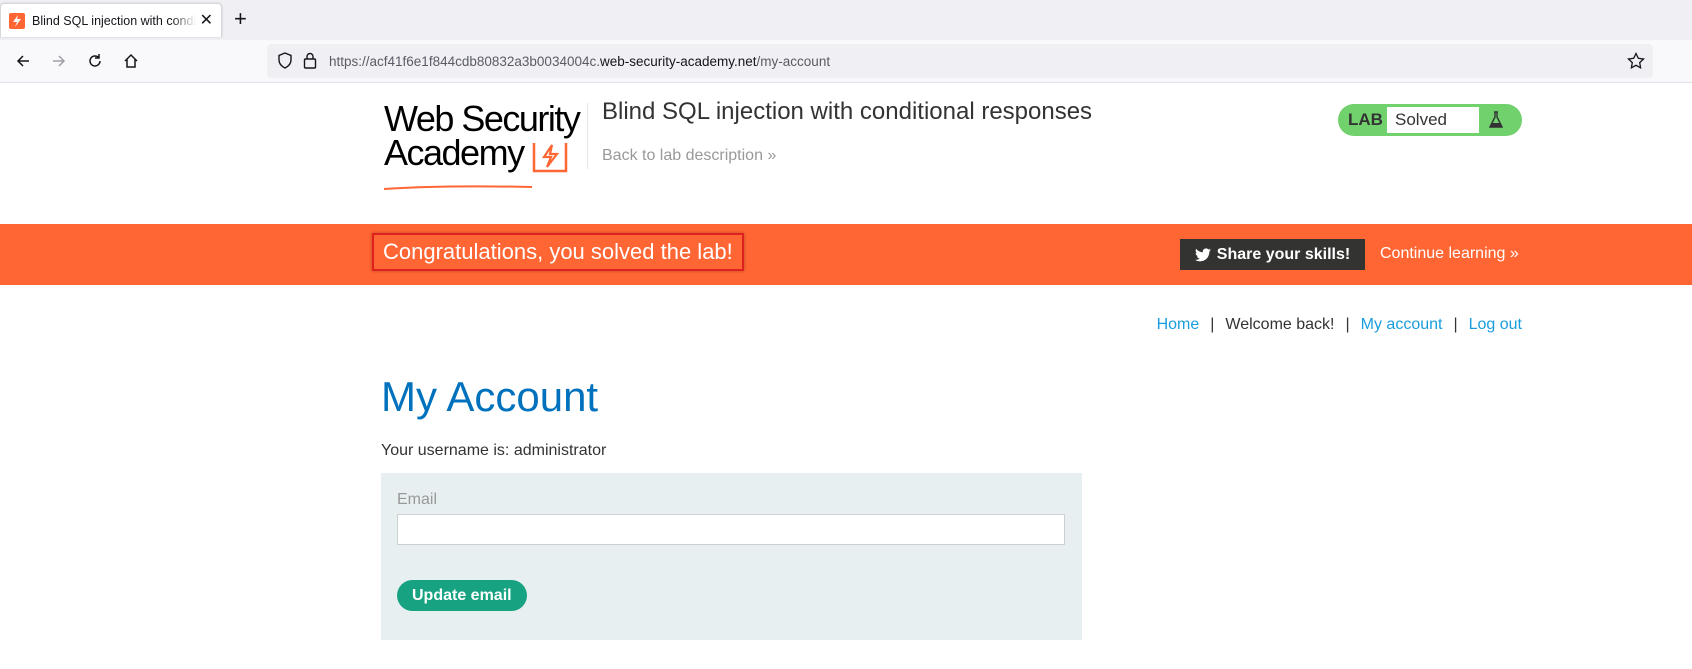 Image resolution: width=1692 pixels, height=669 pixels. What do you see at coordinates (23, 61) in the screenshot?
I see `back-arrow-icon` at bounding box center [23, 61].